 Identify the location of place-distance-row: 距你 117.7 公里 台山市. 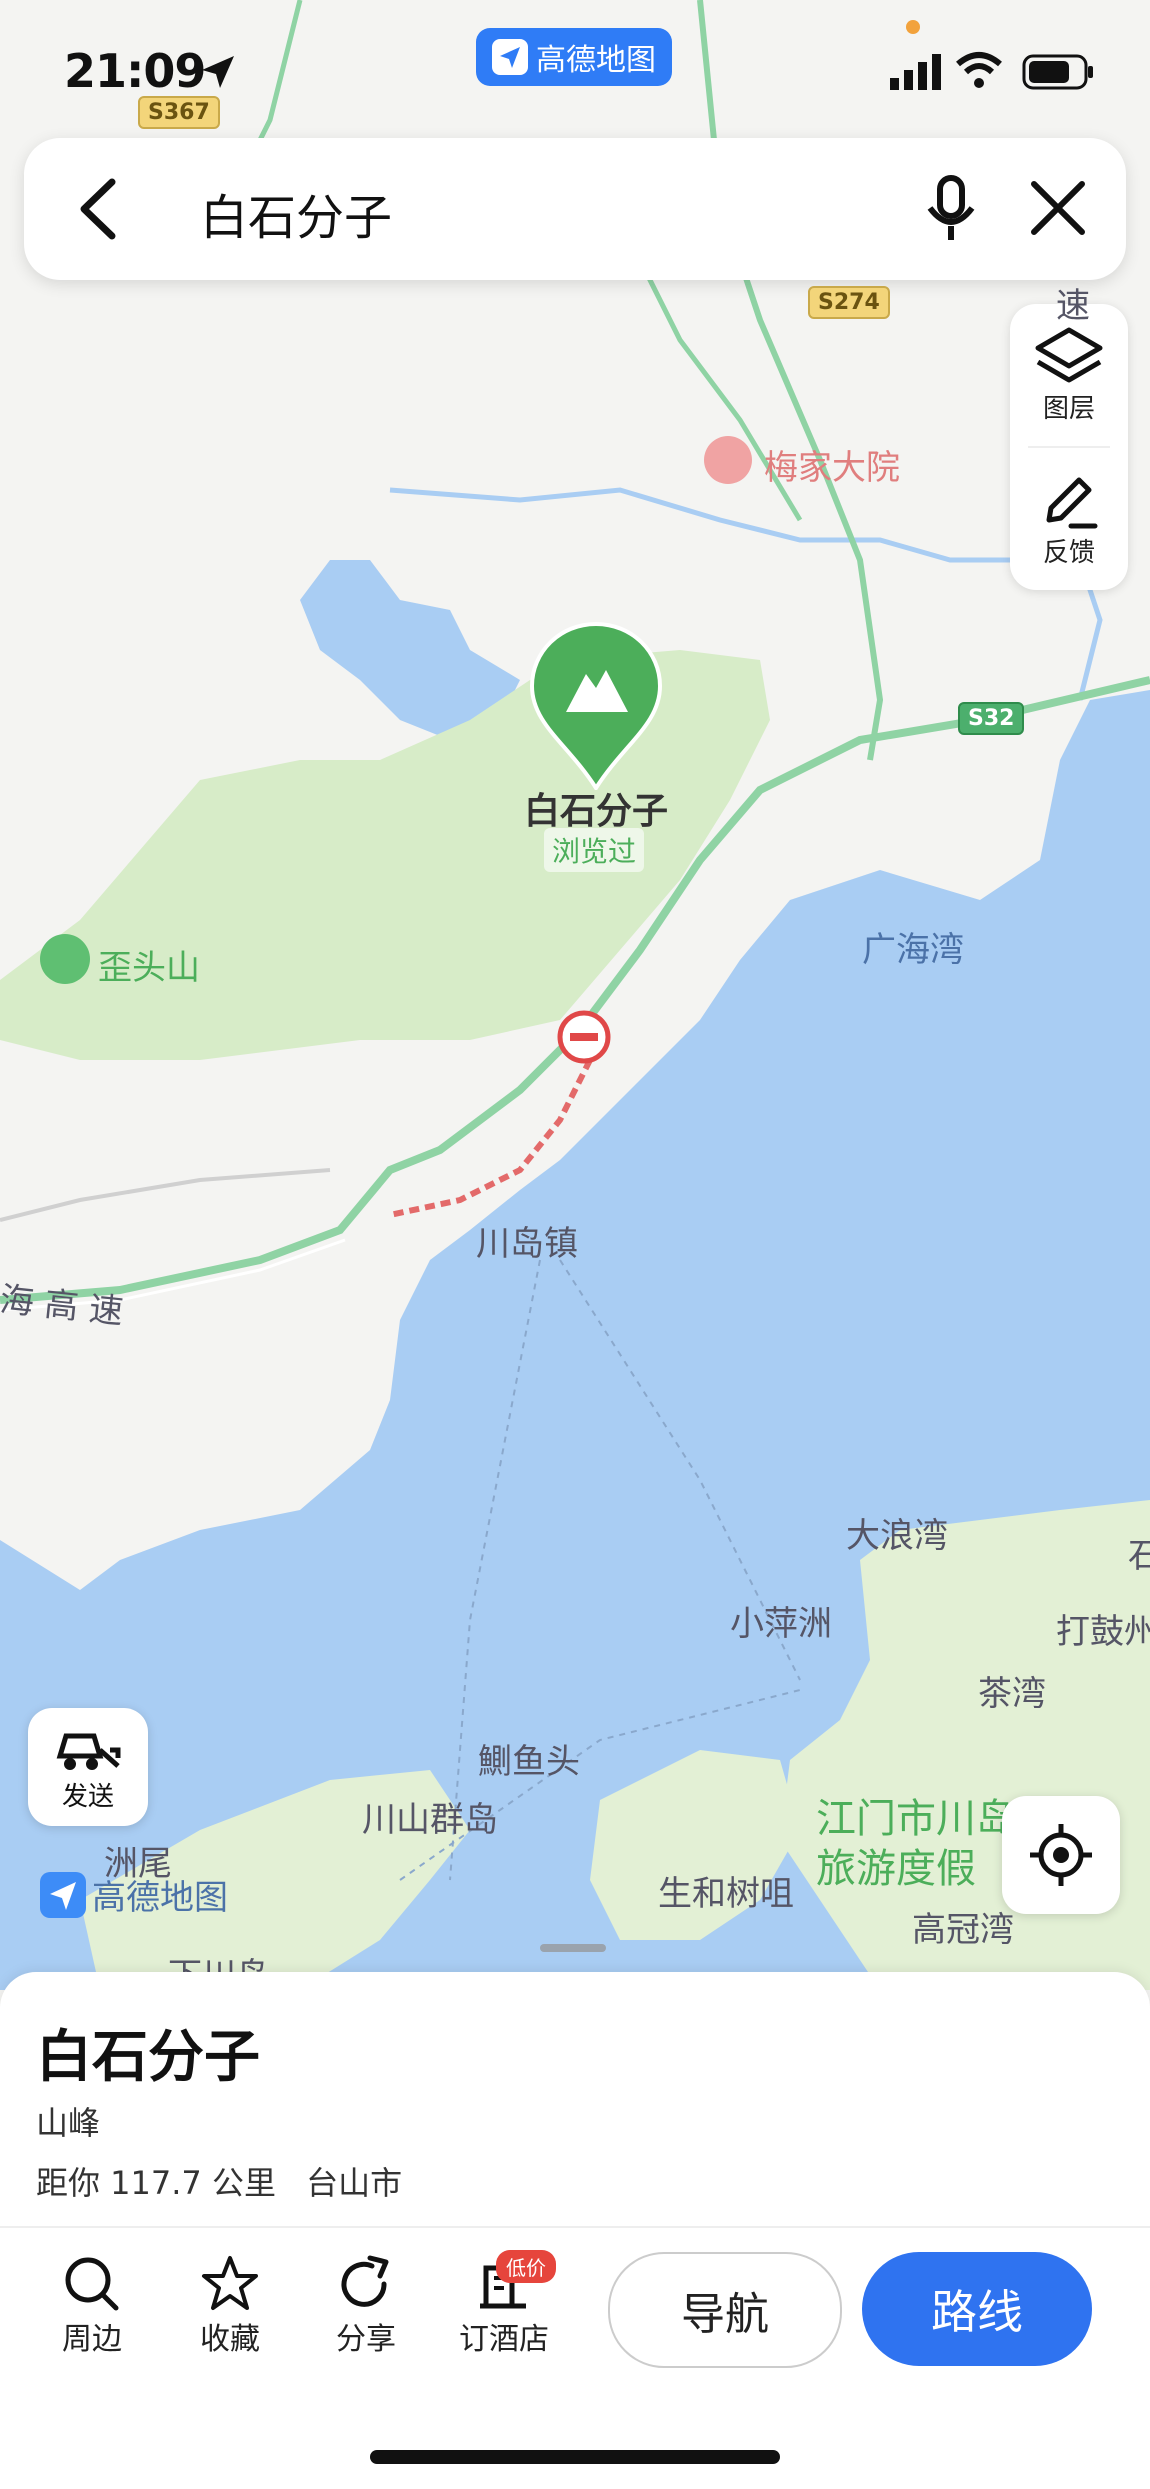
(219, 2181).